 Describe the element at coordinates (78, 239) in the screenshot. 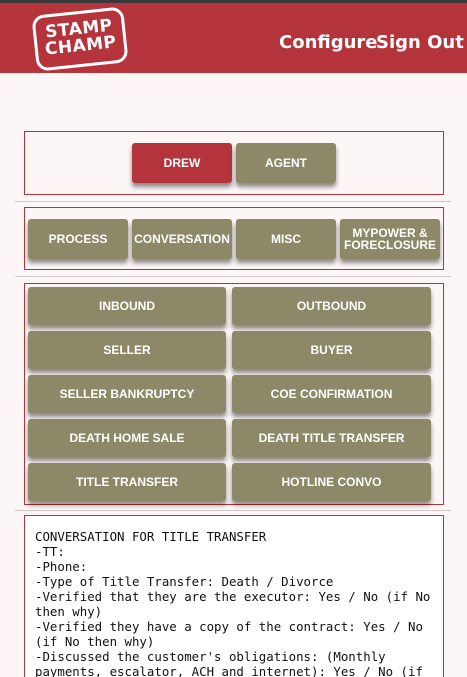

I see `tab-process: PROCESS` at that location.